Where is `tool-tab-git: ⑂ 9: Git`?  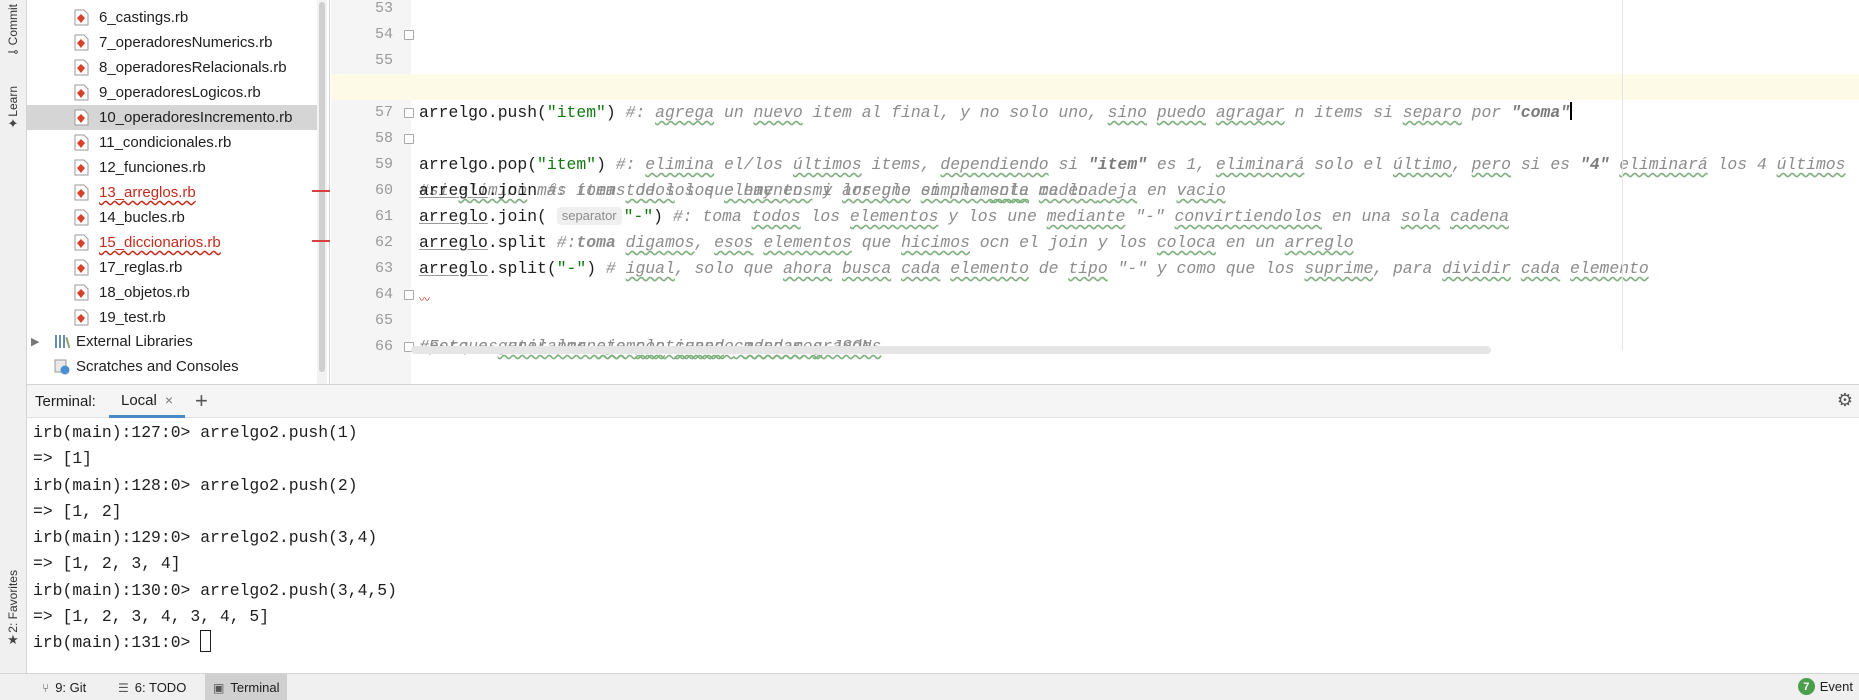
tool-tab-git: ⑂ 9: Git is located at coordinates (64, 687).